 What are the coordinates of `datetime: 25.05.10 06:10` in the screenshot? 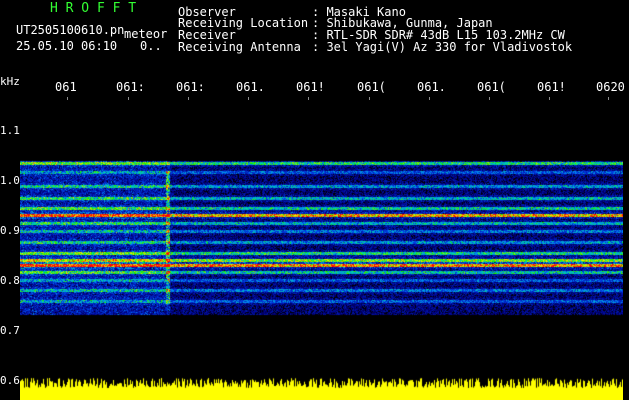 It's located at (67, 46).